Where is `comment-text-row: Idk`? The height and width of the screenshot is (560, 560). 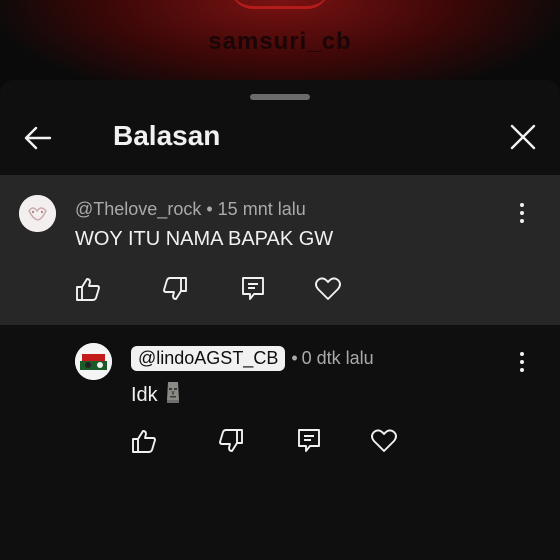 comment-text-row: Idk is located at coordinates (156, 395).